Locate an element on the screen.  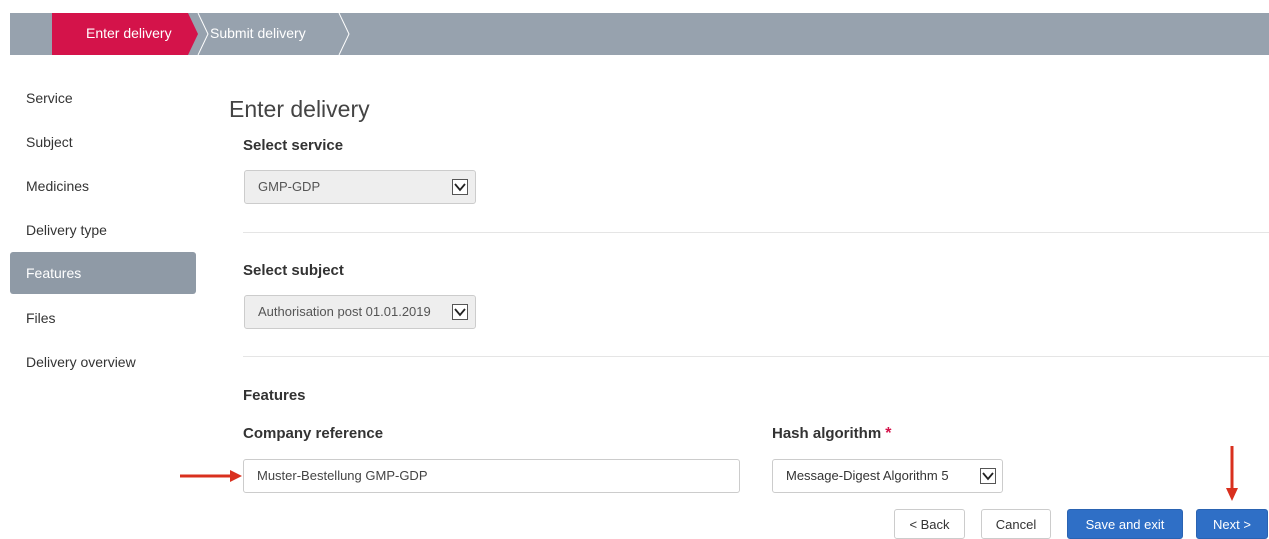
hash-algorithm-label-text: Hash algorithm is located at coordinates (827, 433).